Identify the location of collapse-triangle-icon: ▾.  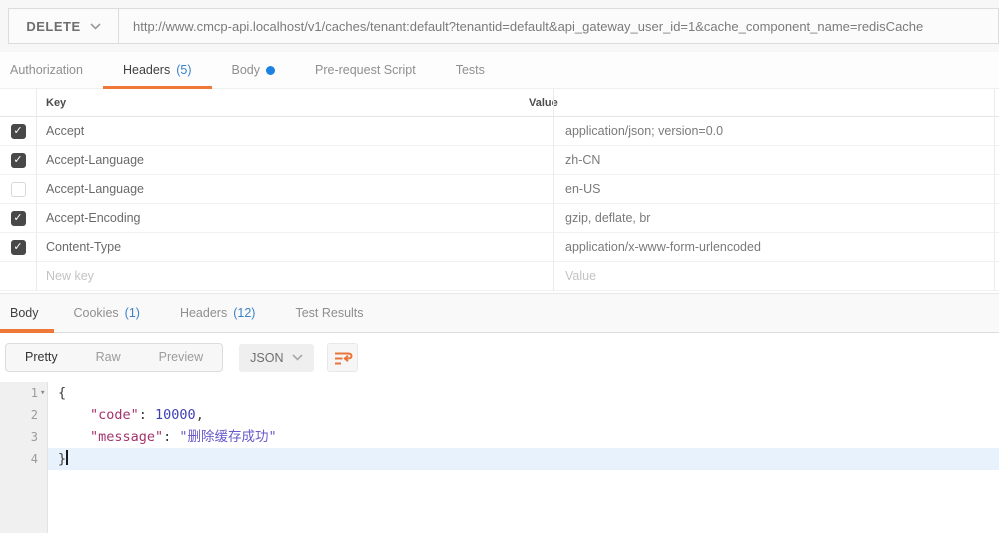
(42, 393).